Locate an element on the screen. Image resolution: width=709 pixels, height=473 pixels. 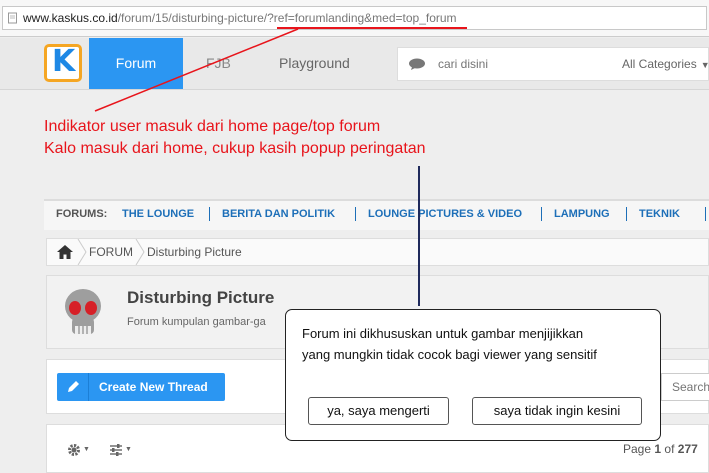
chat-bubble-icon is located at coordinates (417, 64).